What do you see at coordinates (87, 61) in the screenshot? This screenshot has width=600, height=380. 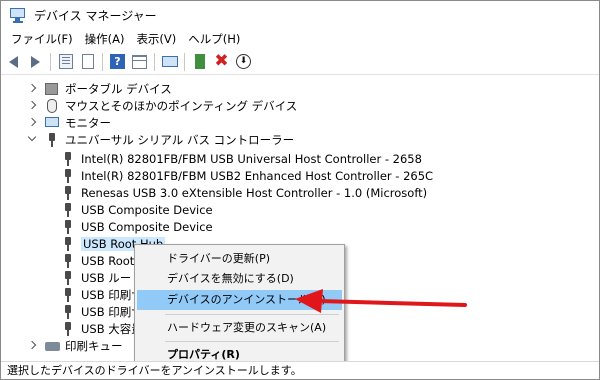 I see `document-icon` at bounding box center [87, 61].